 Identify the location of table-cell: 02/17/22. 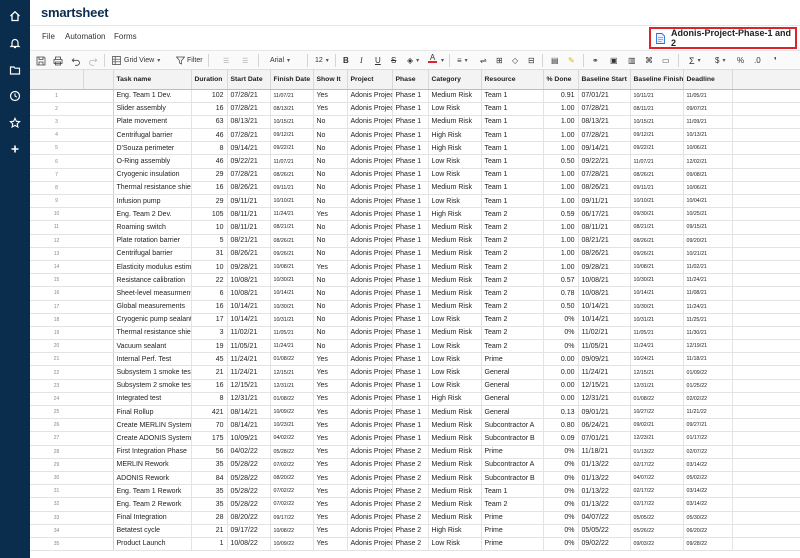
(657, 465).